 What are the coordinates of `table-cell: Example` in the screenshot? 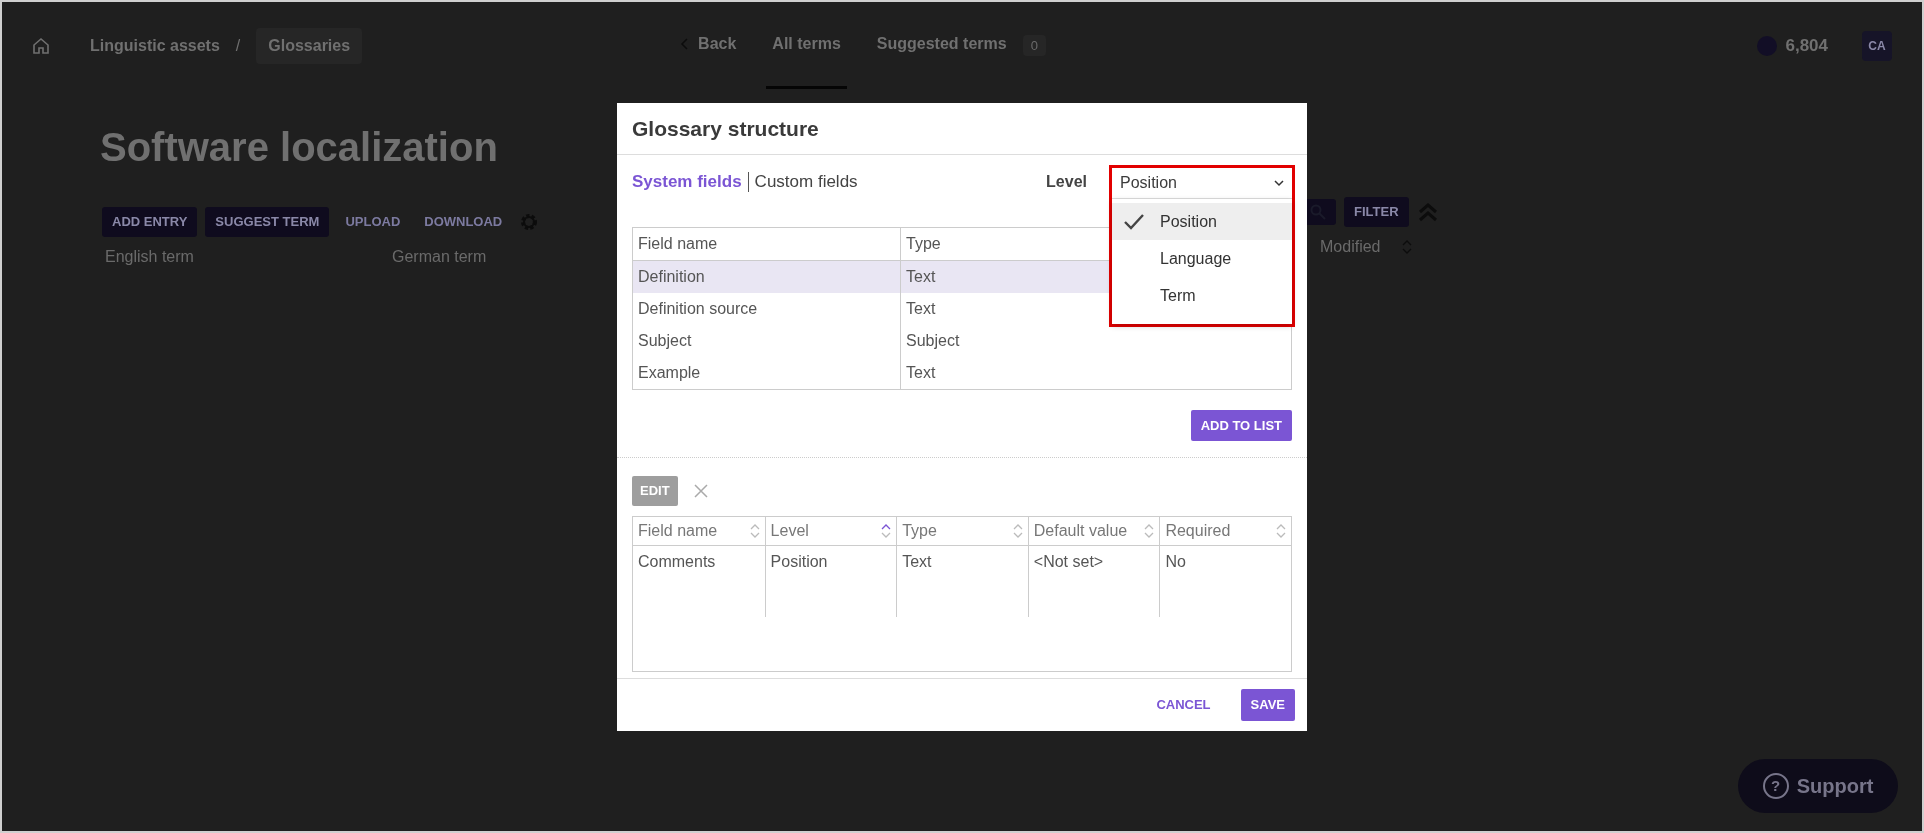 It's located at (766, 372).